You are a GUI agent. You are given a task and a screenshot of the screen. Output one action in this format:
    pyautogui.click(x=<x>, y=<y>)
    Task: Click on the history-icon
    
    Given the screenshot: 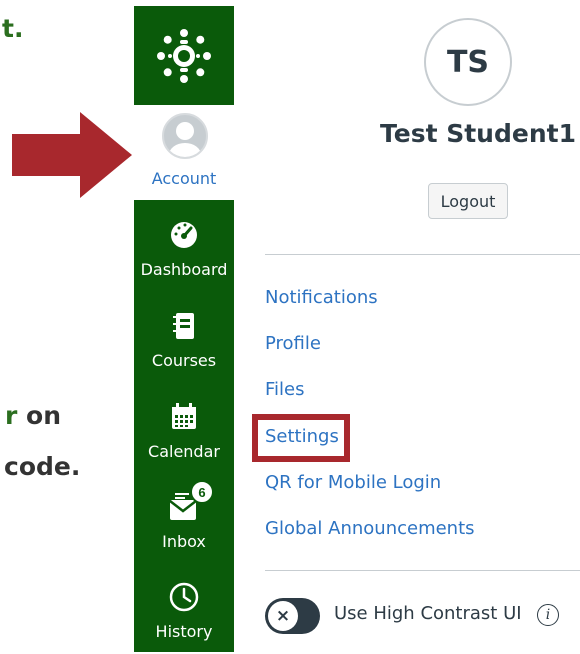 What is the action you would take?
    pyautogui.click(x=184, y=597)
    